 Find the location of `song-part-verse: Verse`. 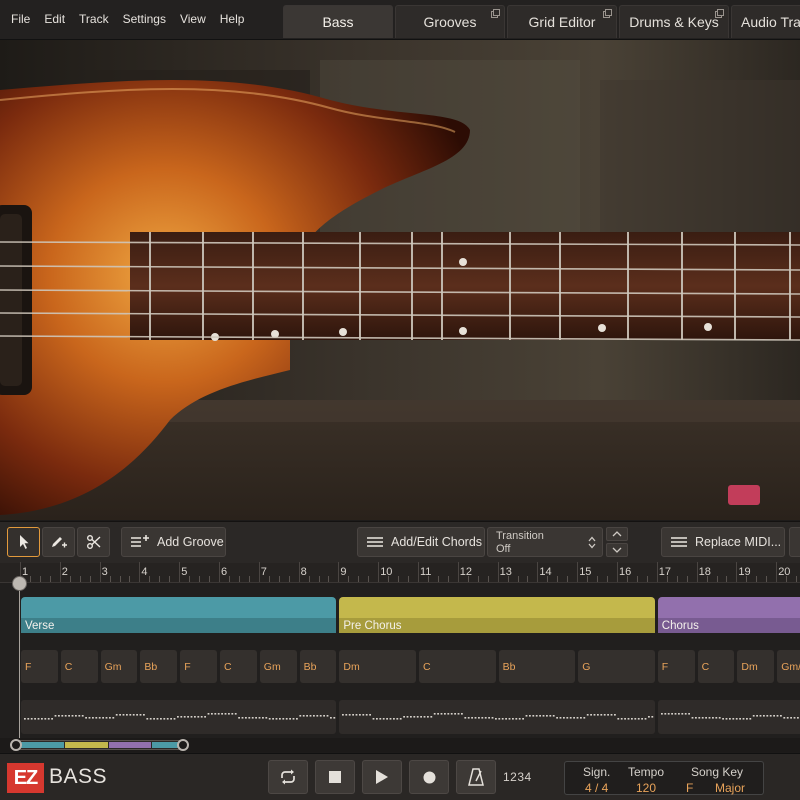

song-part-verse: Verse is located at coordinates (179, 615).